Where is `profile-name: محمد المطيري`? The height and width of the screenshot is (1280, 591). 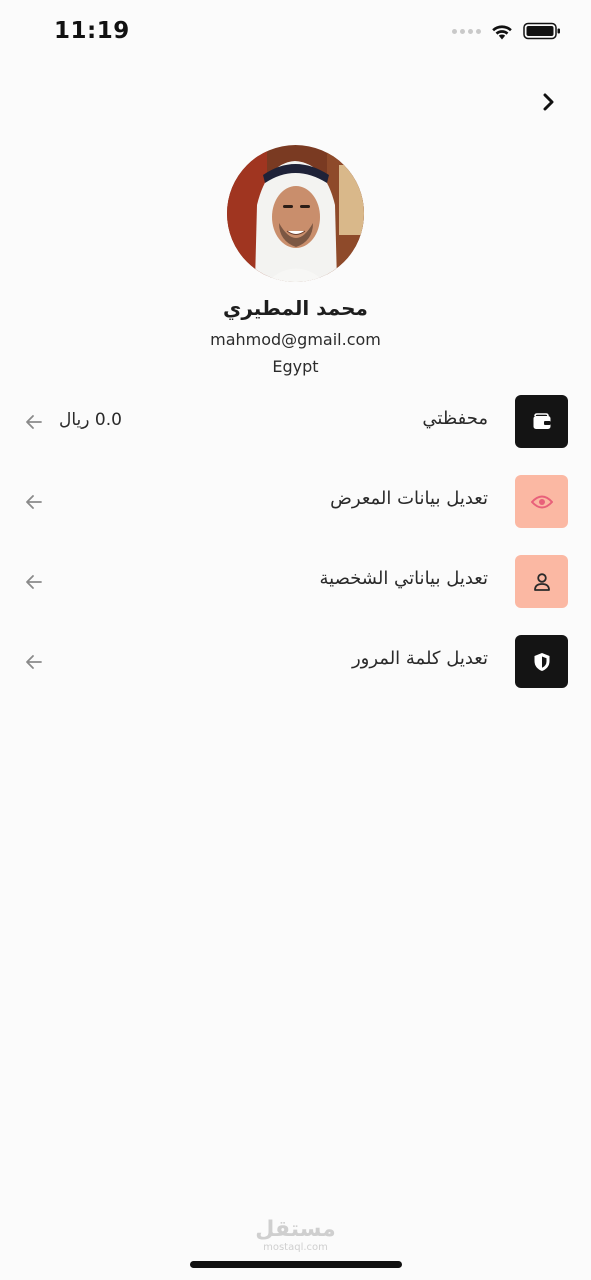
profile-name: محمد المطيري is located at coordinates (295, 308).